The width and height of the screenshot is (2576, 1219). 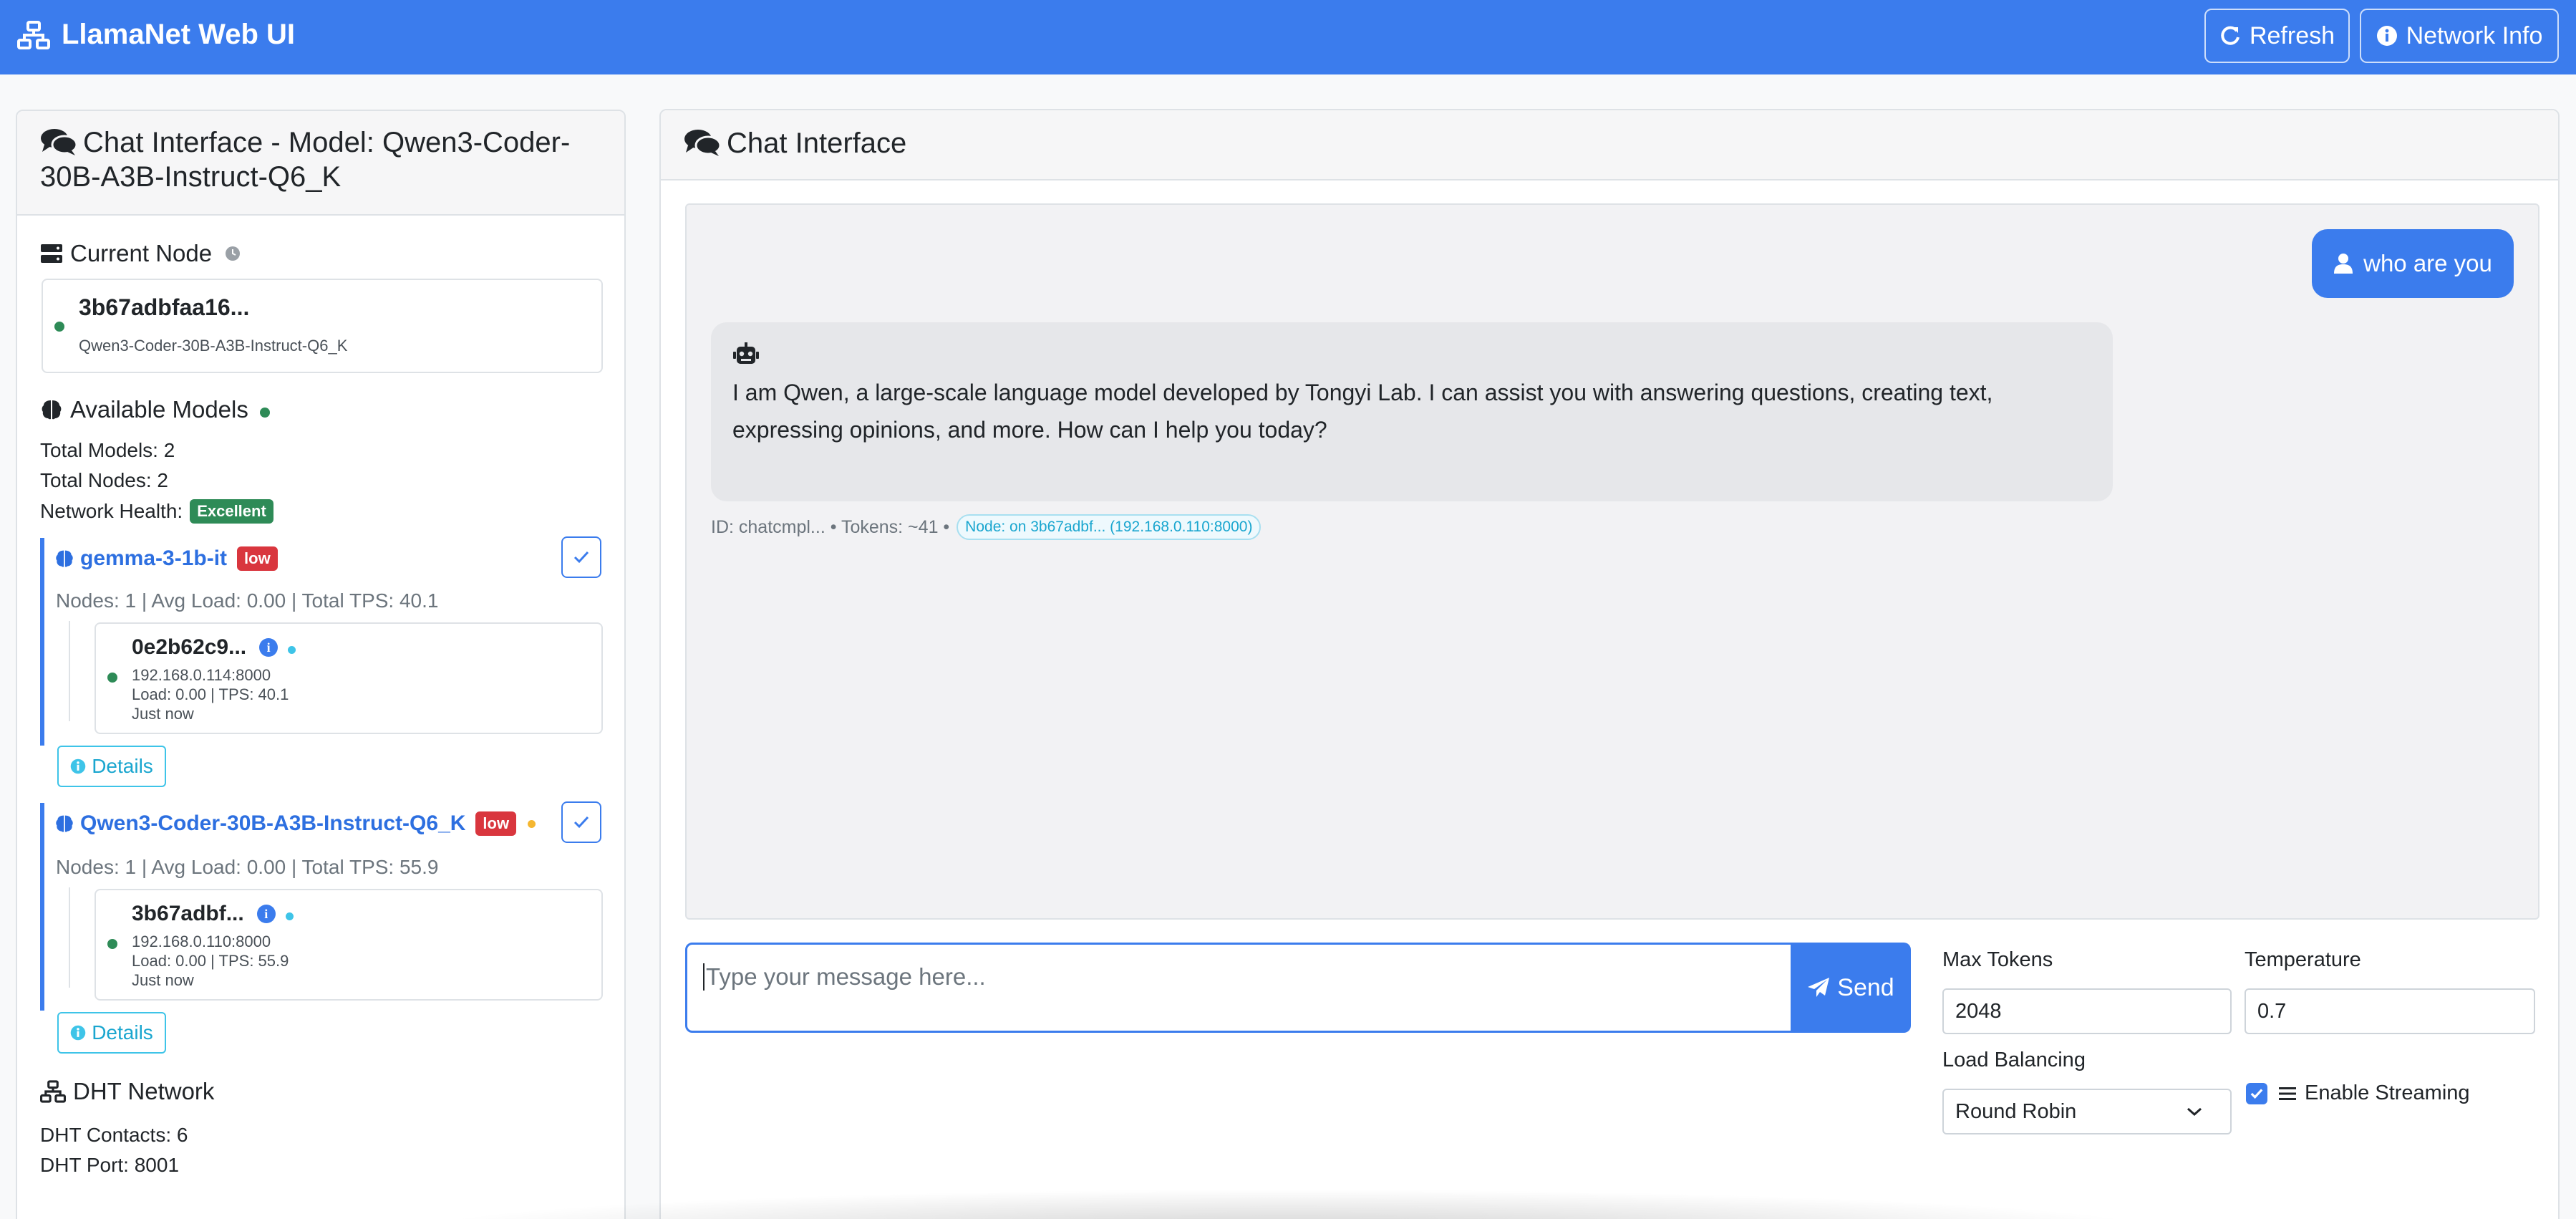 I want to click on total-nodes: Total Nodes: 2, so click(x=104, y=480).